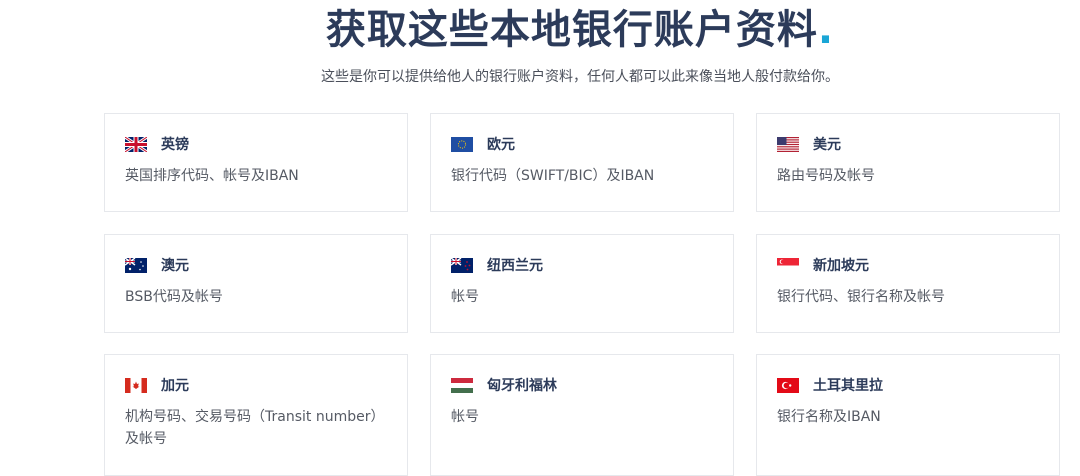  Describe the element at coordinates (462, 385) in the screenshot. I see `hu-flag-icon` at that location.